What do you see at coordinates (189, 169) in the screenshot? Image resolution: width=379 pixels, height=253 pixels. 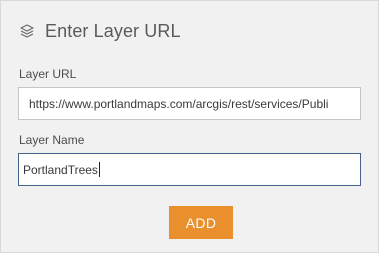 I see `layer-name-input: PortlandTrees` at bounding box center [189, 169].